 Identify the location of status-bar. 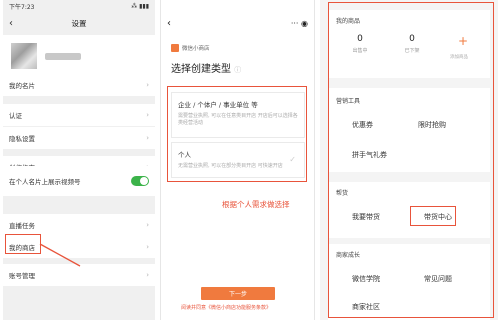
(237, 6).